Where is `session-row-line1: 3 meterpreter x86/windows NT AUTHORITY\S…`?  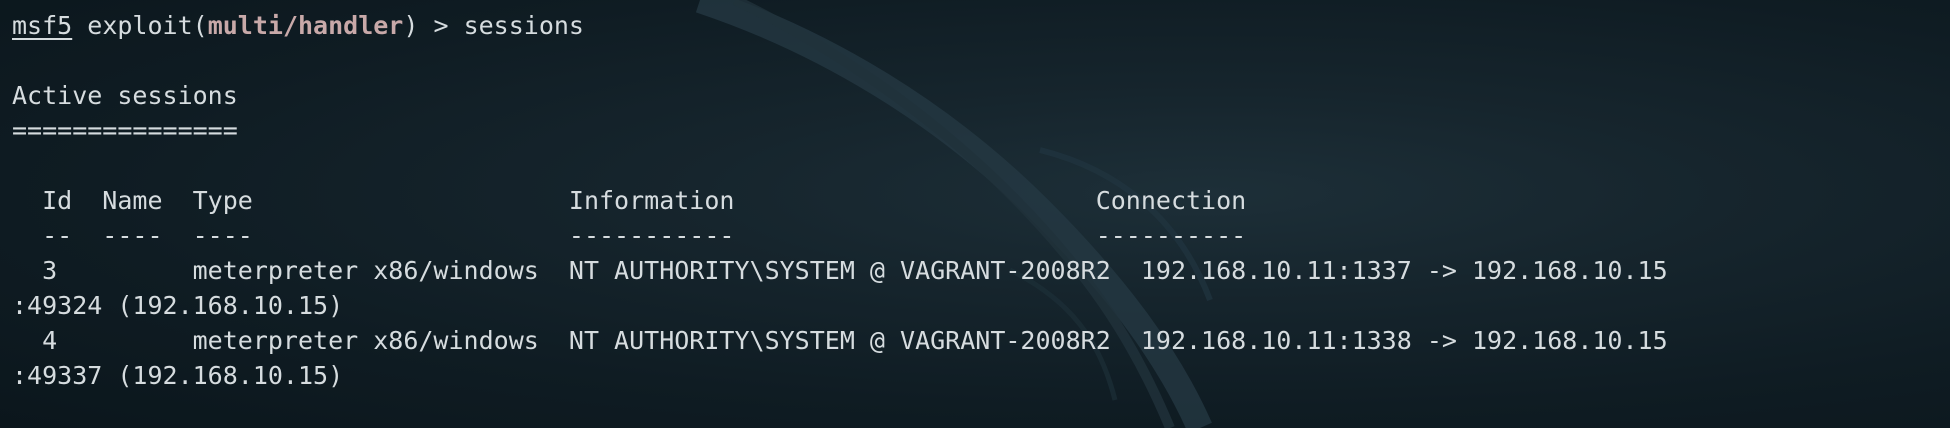
session-row-line1: 3 meterpreter x86/windows NT AUTHORITY\S… is located at coordinates (840, 270).